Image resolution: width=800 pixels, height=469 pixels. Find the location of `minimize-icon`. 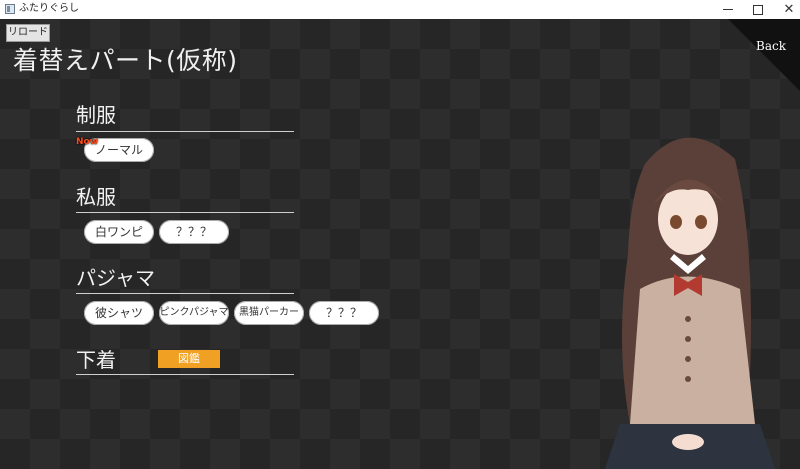

minimize-icon is located at coordinates (728, 9).